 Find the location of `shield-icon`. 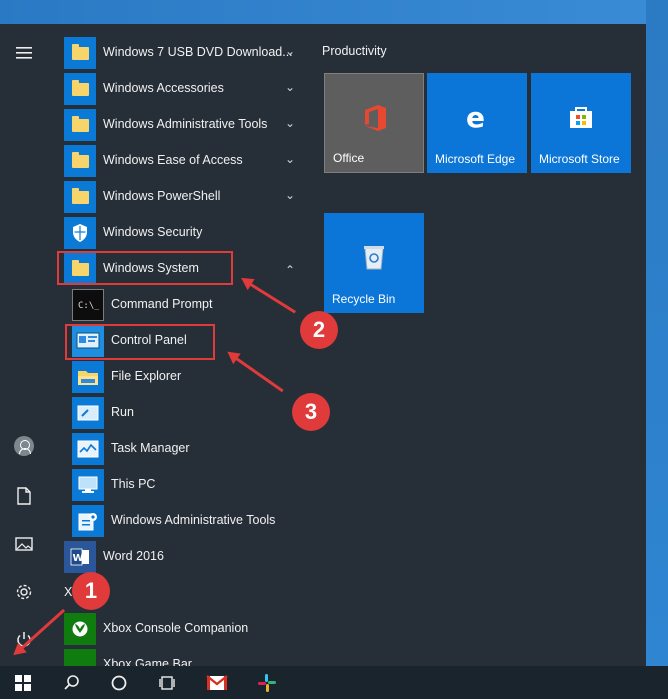

shield-icon is located at coordinates (80, 233).